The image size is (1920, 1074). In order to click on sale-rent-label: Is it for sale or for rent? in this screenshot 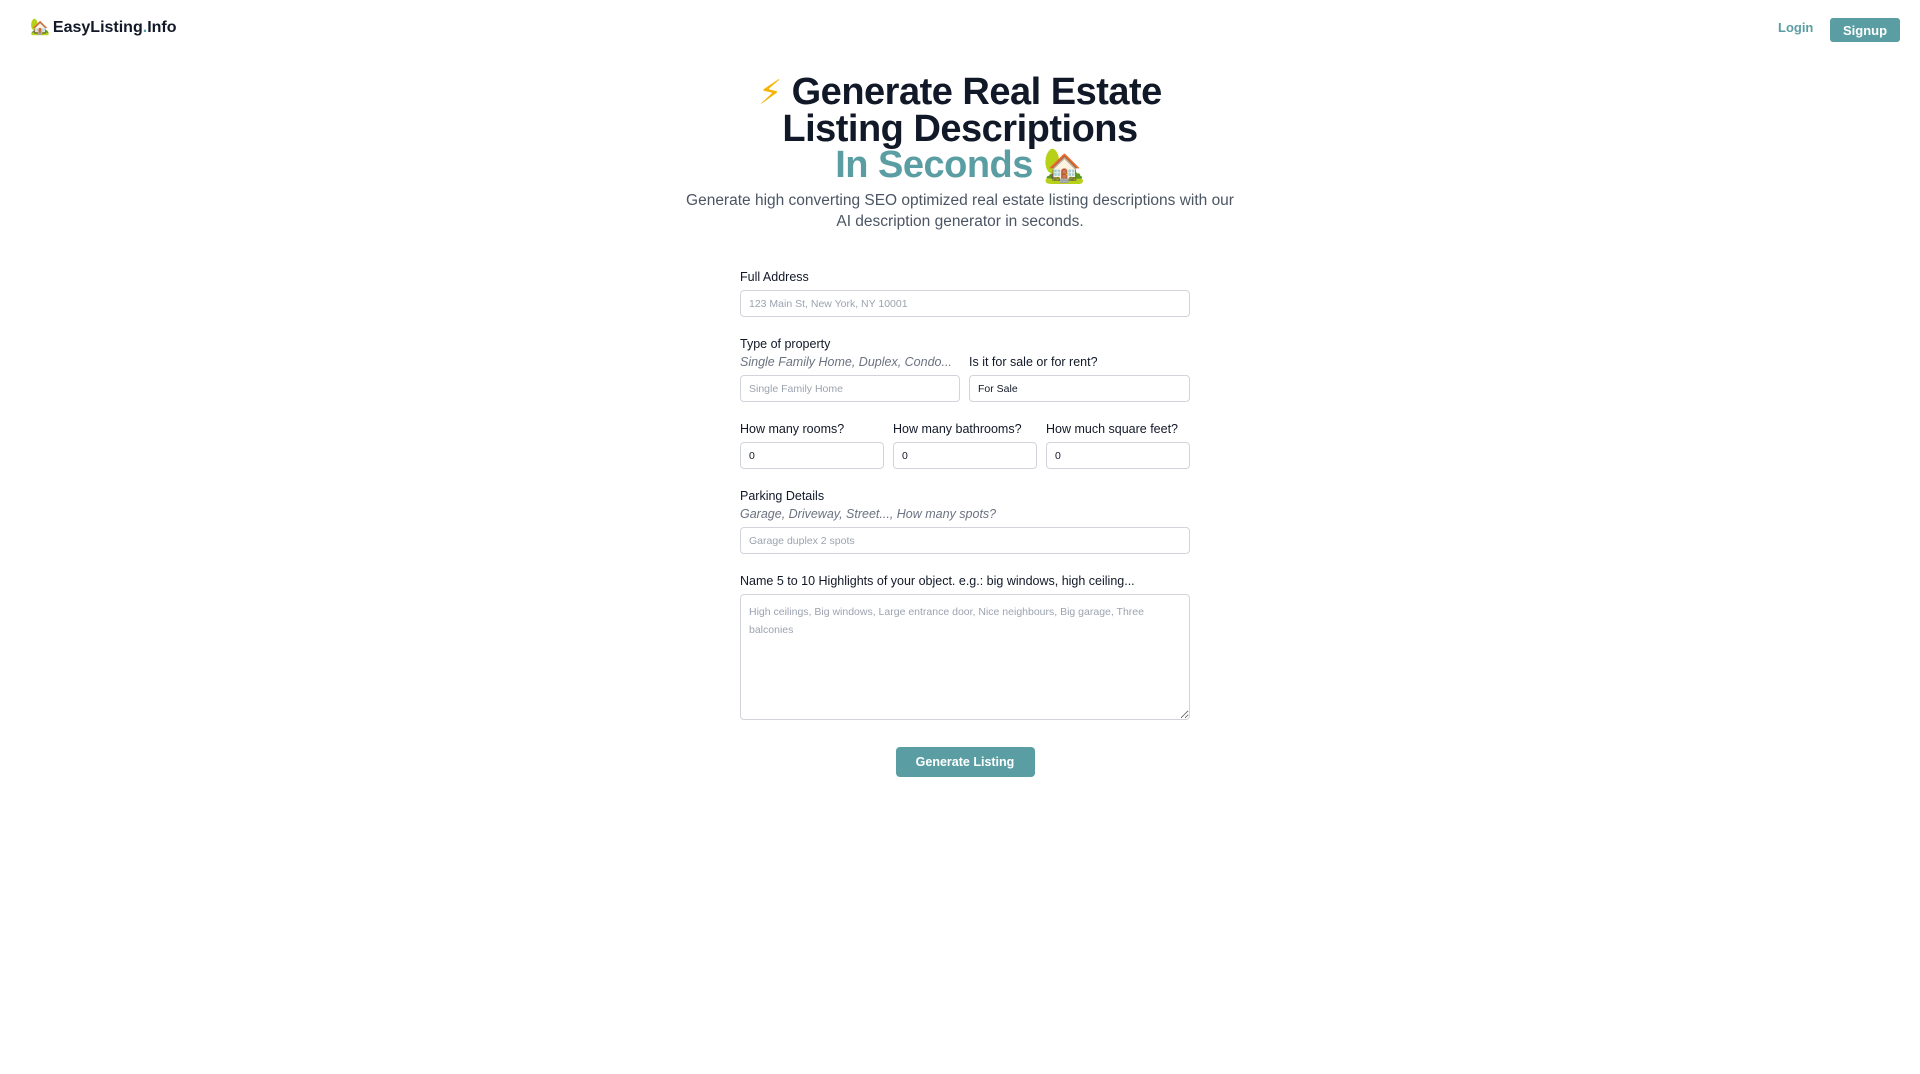, I will do `click(1033, 362)`.